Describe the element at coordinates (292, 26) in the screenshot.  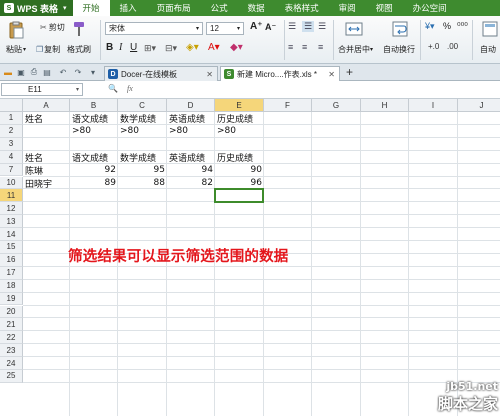
I see `align-top-button: ☰` at that location.